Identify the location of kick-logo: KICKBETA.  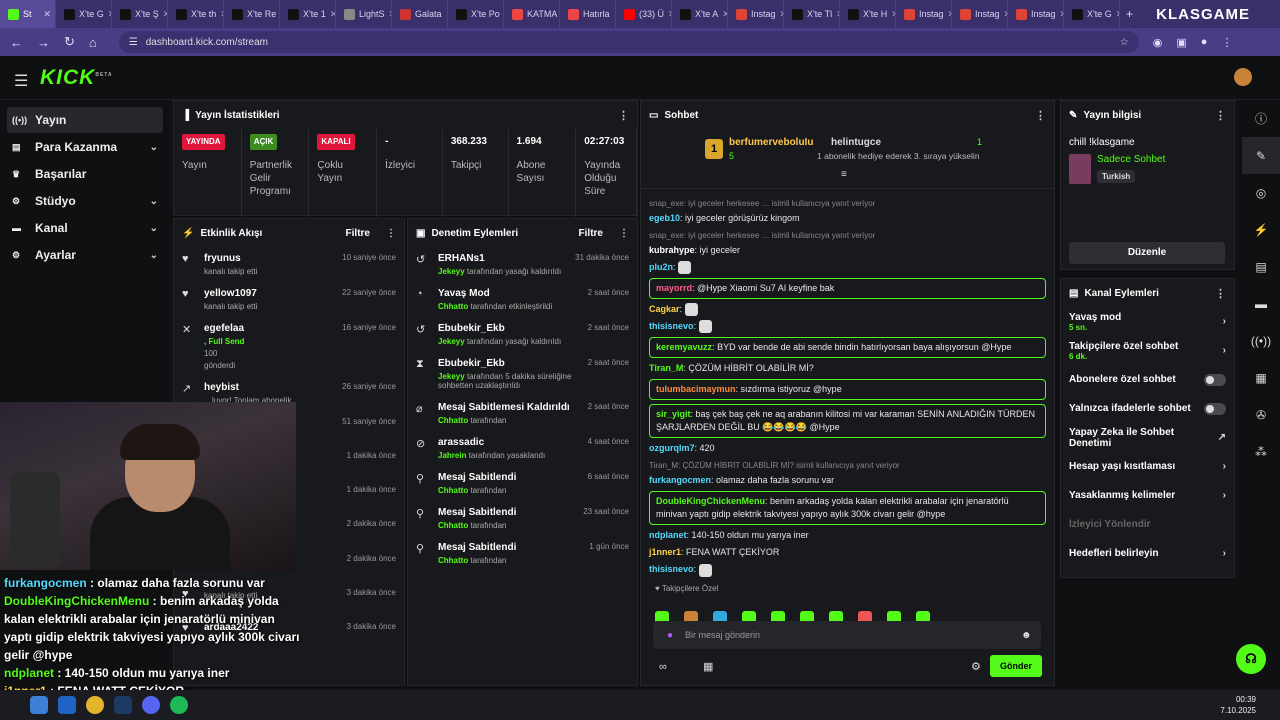
(76, 78).